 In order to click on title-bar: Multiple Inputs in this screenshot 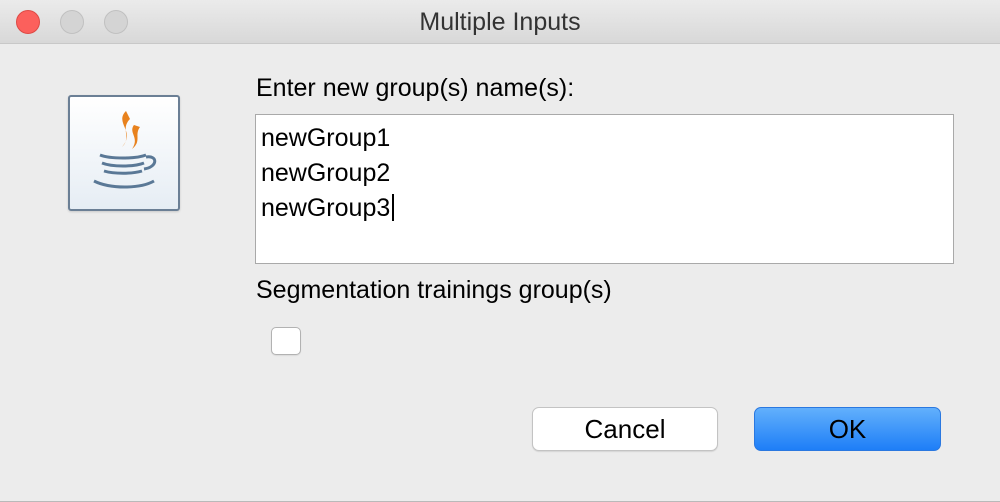, I will do `click(500, 22)`.